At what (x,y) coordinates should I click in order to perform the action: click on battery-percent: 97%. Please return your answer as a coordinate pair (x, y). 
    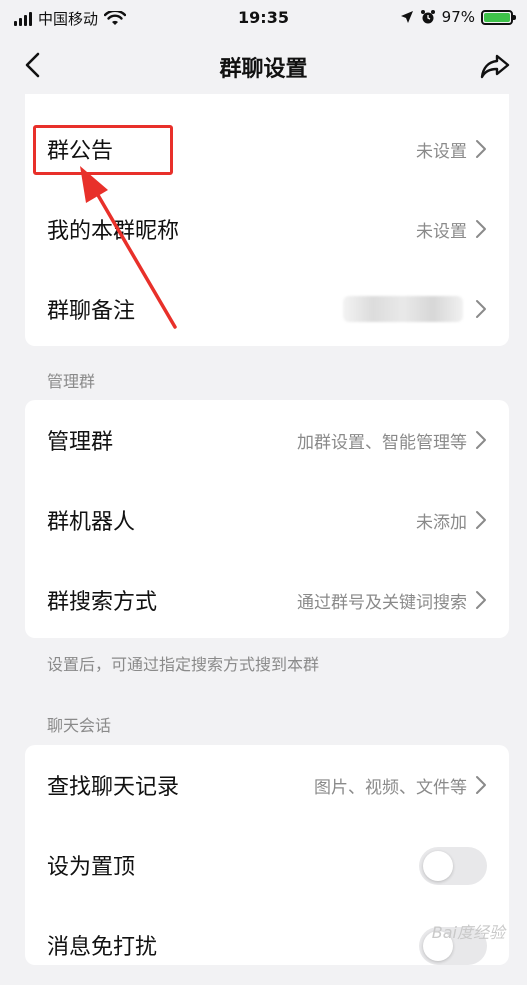
    Looking at the image, I should click on (458, 17).